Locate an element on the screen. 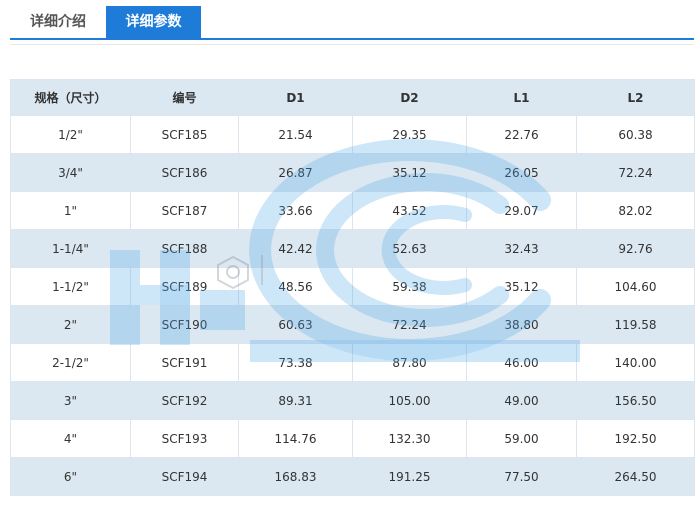  cell-size: 1/2" is located at coordinates (70, 134).